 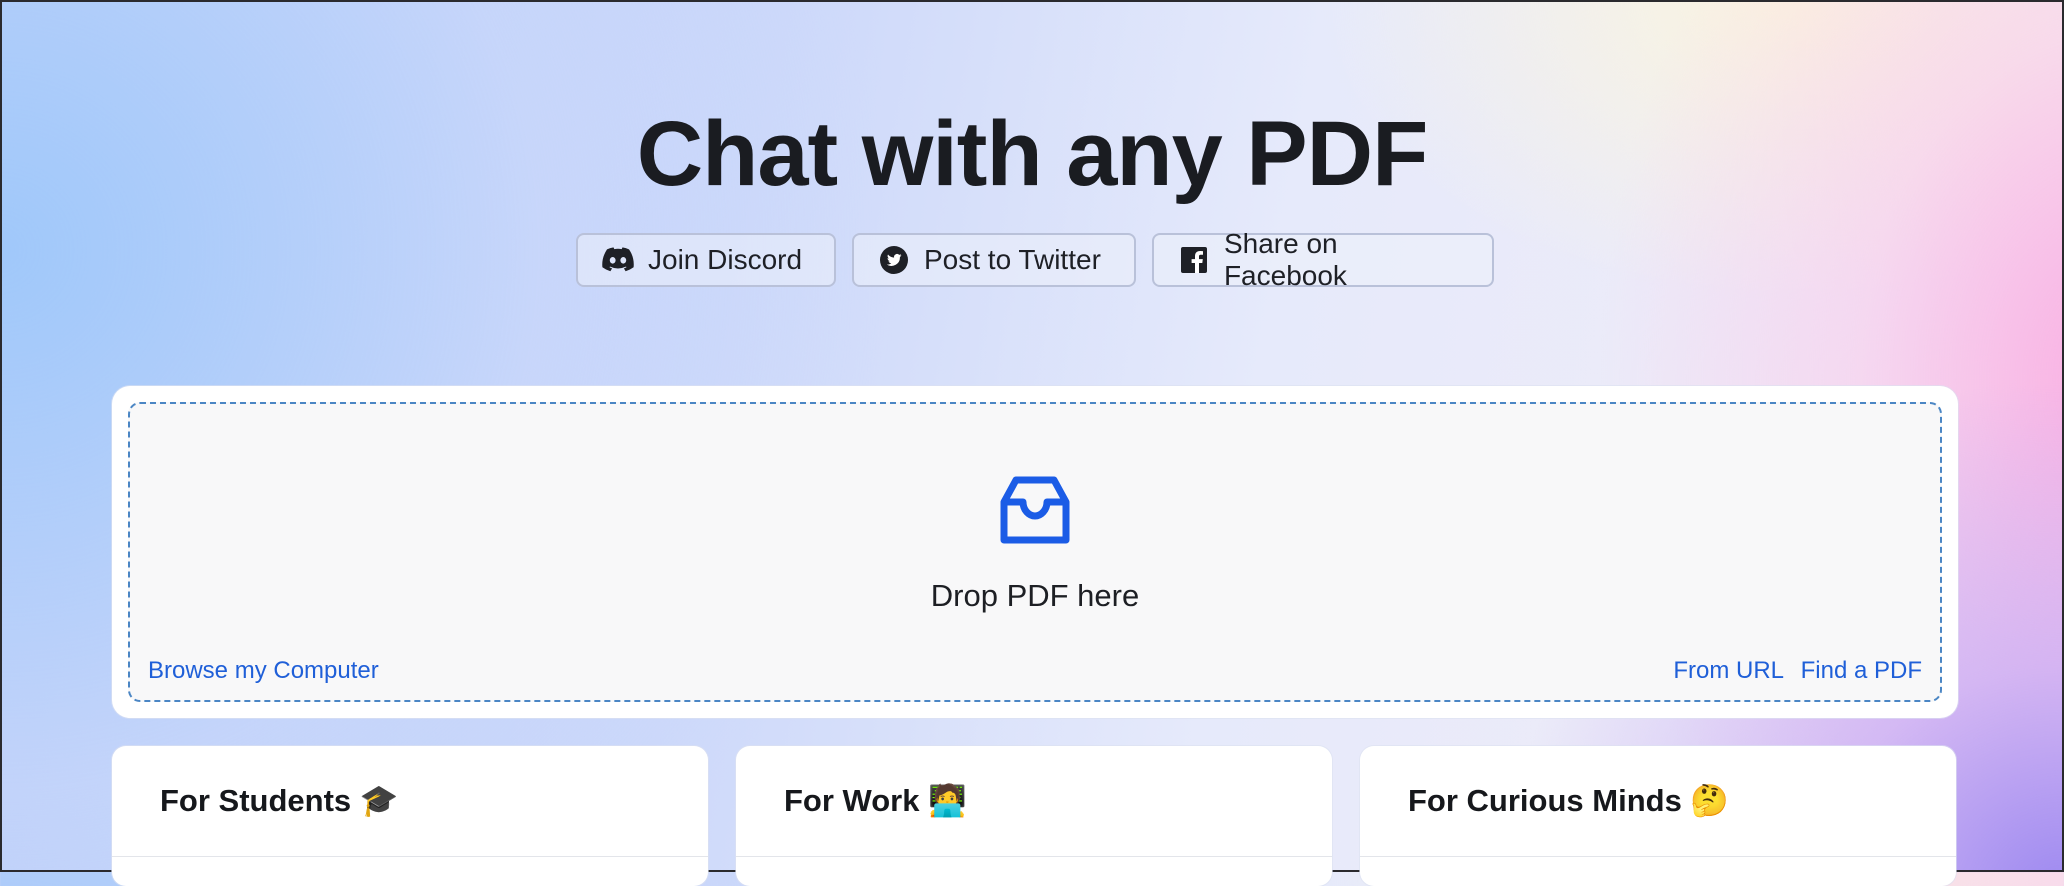 I want to click on feature-title-students: For Students 🎓, so click(x=279, y=800).